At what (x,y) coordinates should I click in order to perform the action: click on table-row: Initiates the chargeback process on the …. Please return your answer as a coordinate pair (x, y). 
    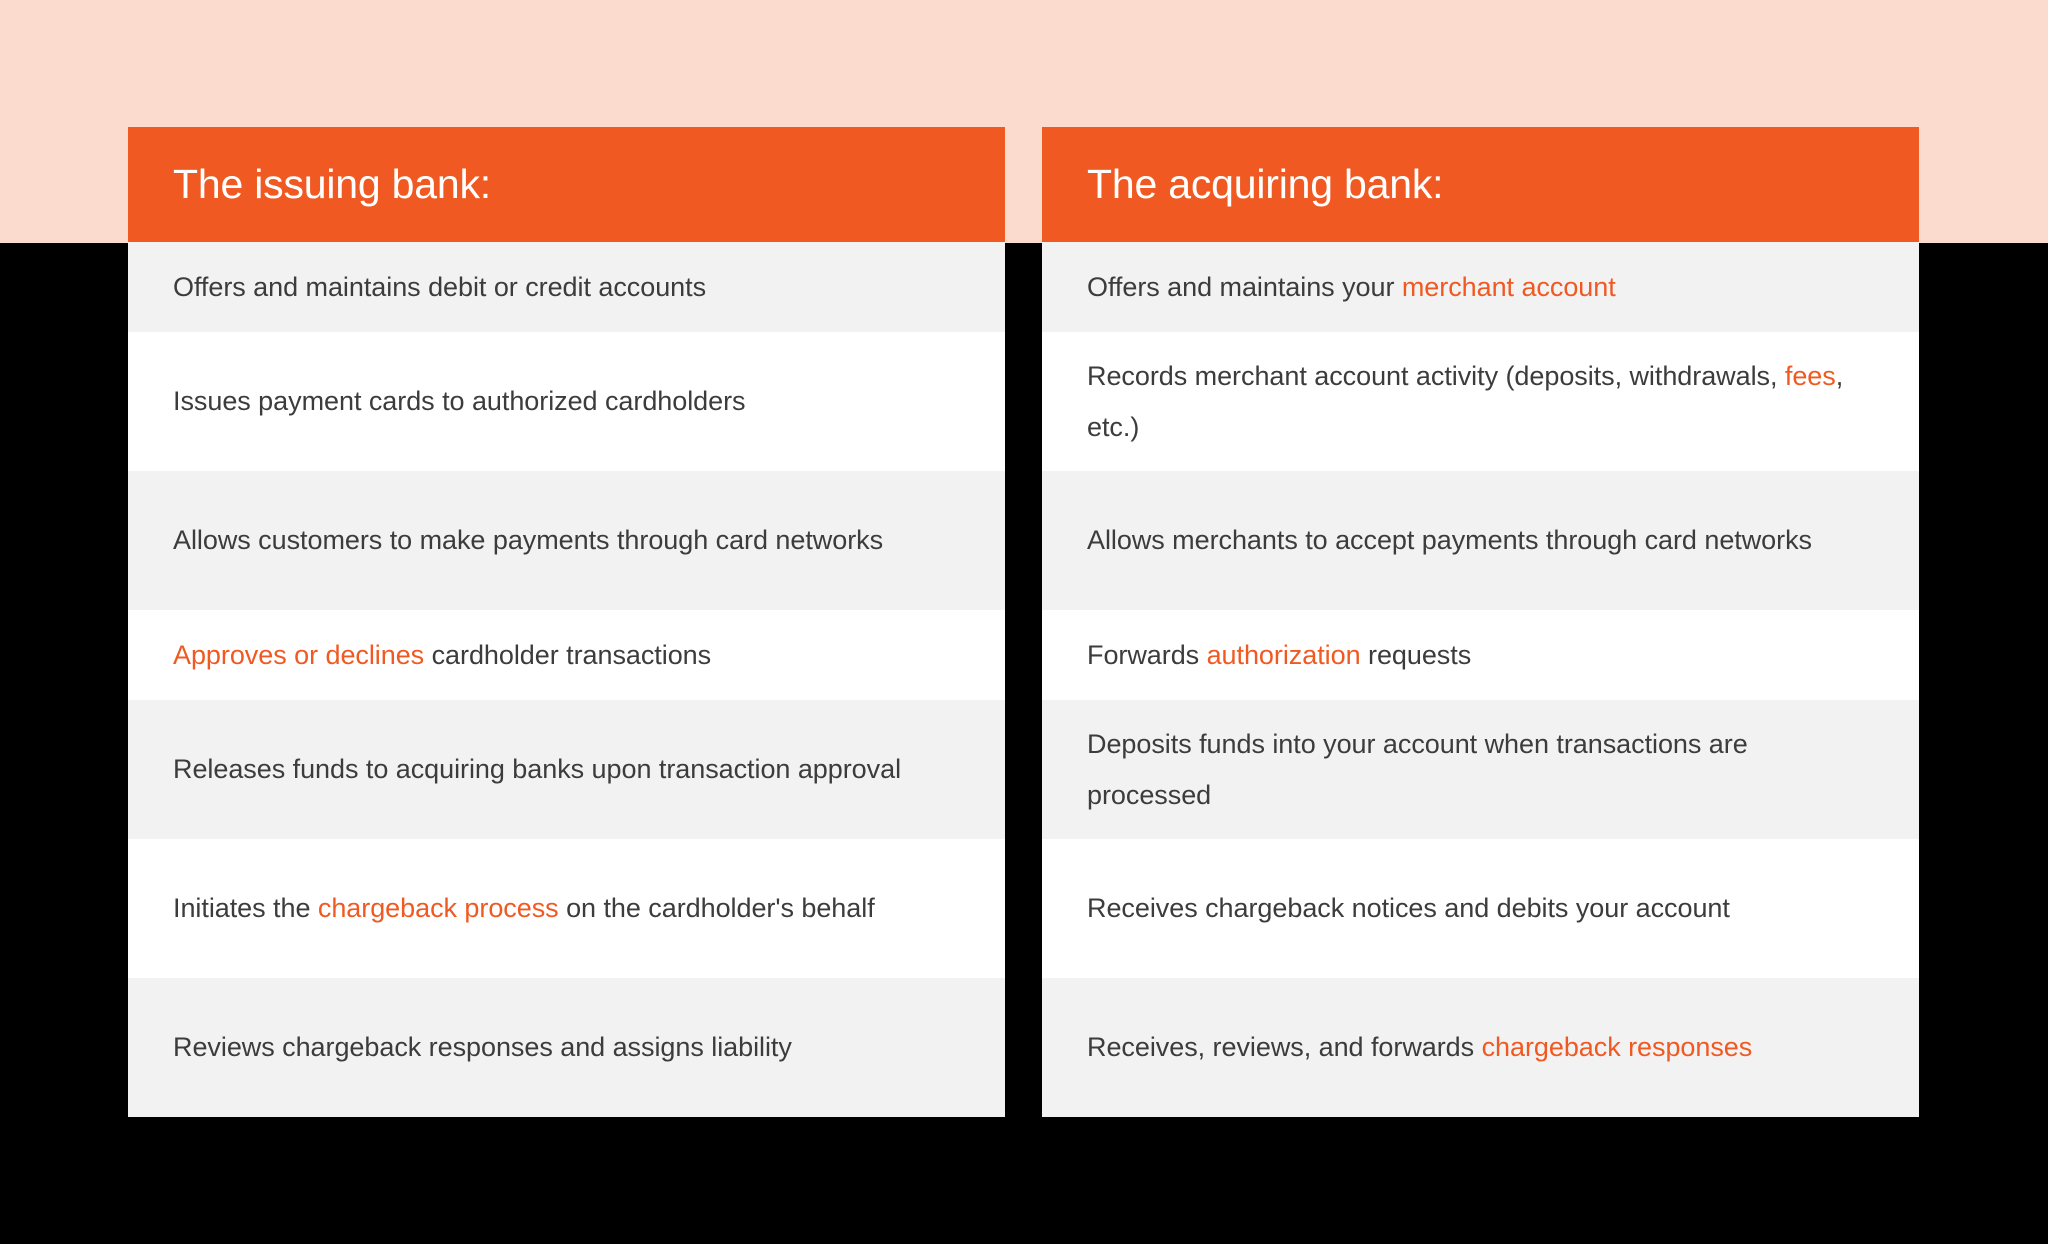
    Looking at the image, I should click on (566, 908).